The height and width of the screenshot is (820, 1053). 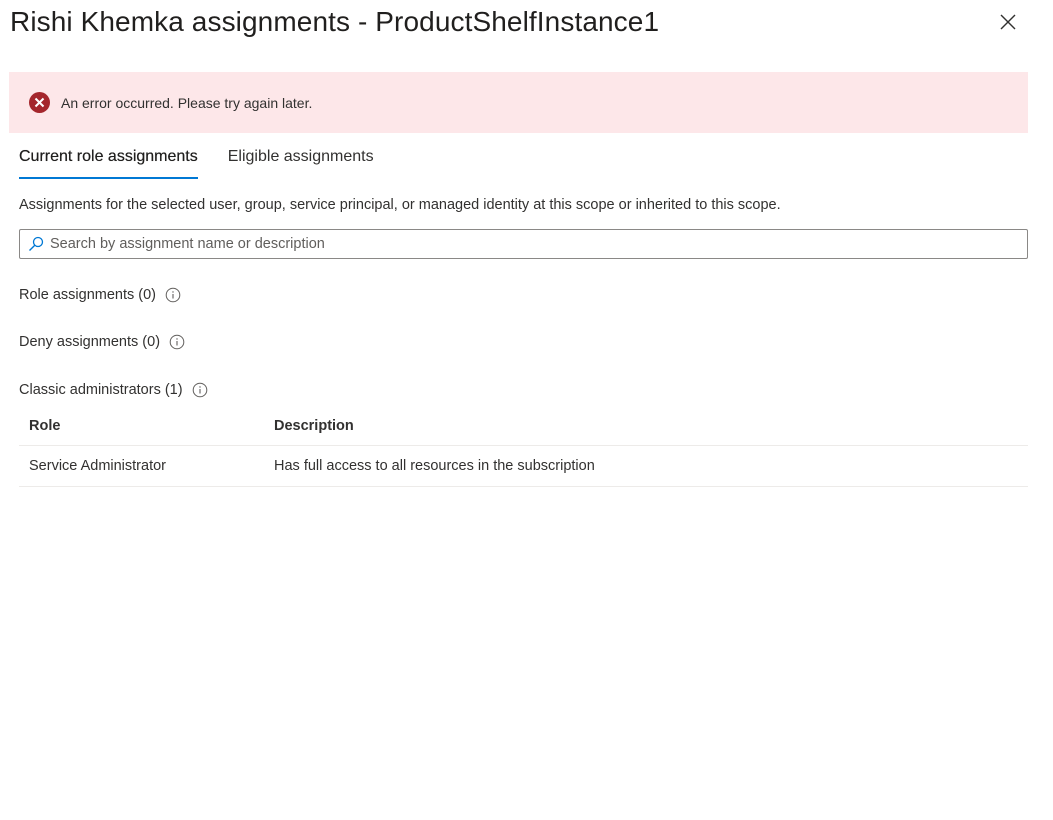 I want to click on tab-current-role-assignments: Current role assignments, so click(x=108, y=162).